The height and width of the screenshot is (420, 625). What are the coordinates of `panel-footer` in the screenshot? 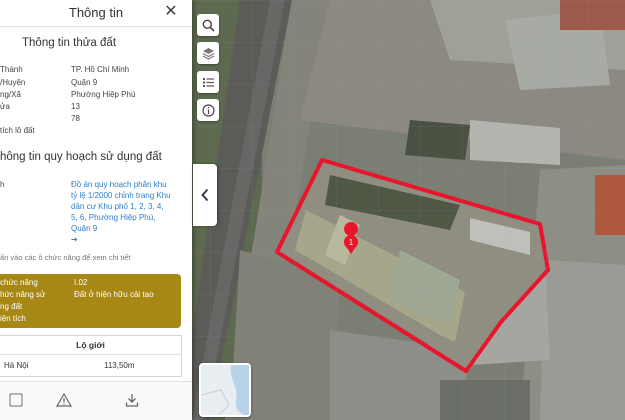 It's located at (96, 400).